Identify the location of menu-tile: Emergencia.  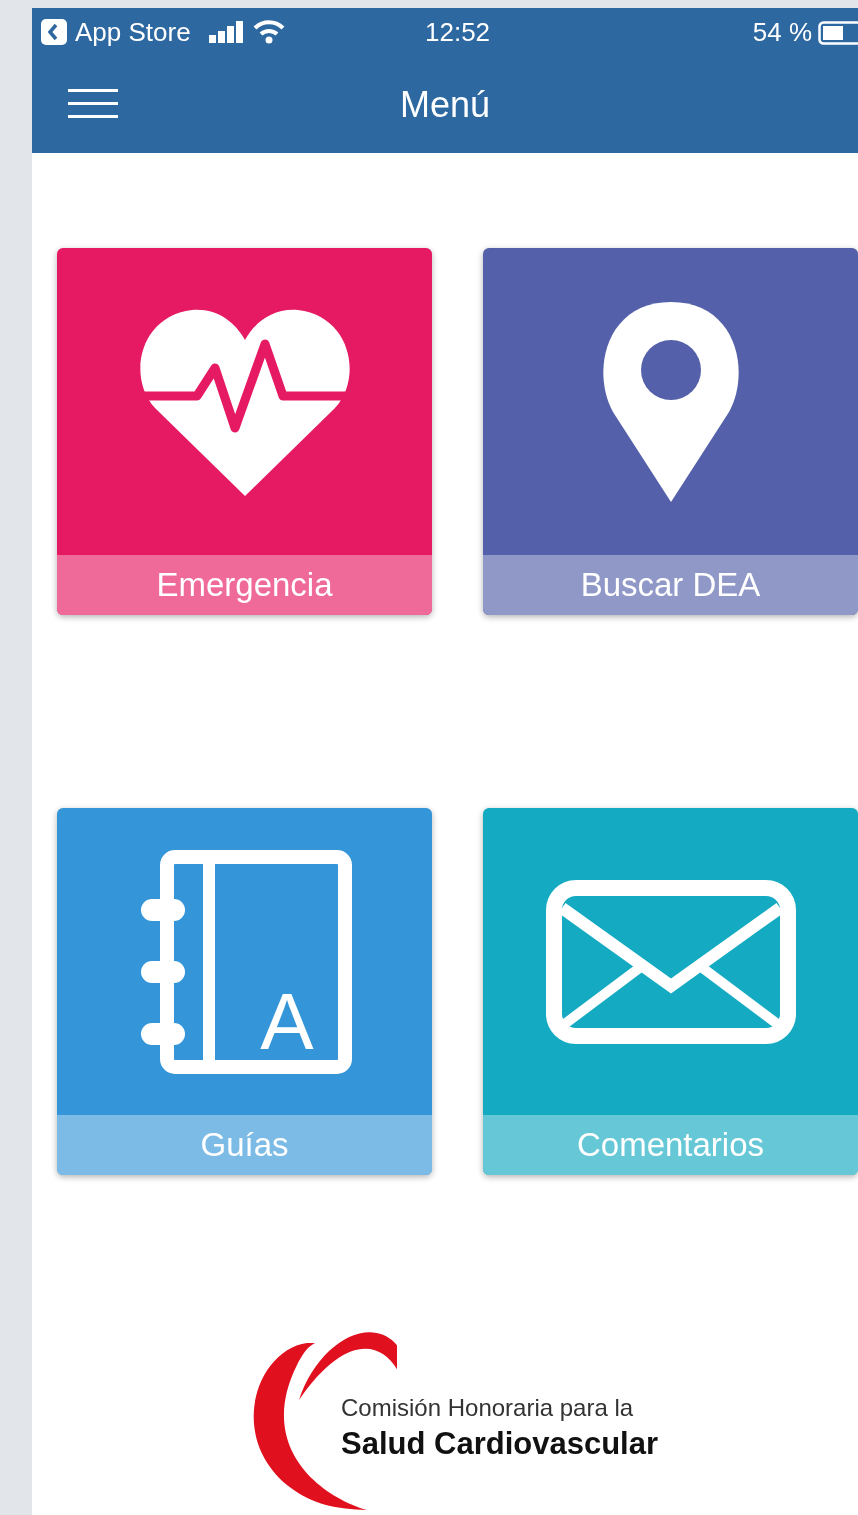
(244, 431).